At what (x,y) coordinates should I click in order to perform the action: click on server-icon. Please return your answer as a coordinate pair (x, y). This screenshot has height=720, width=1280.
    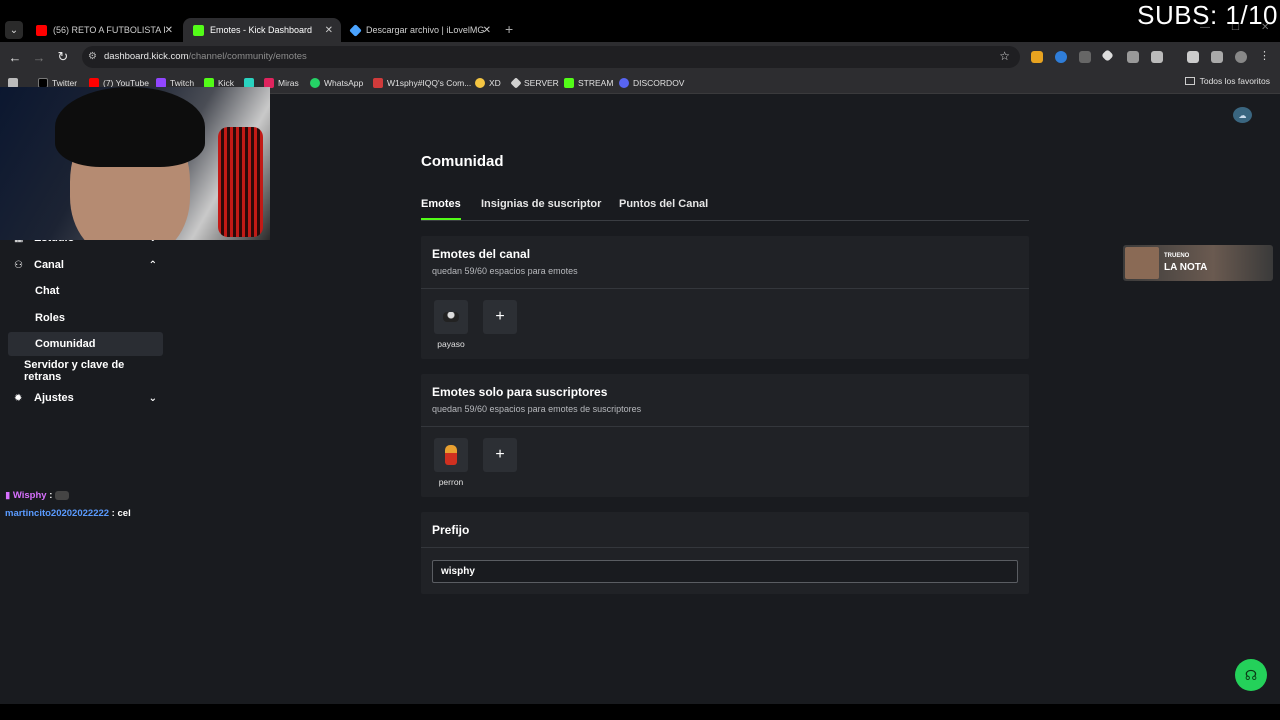
    Looking at the image, I should click on (516, 83).